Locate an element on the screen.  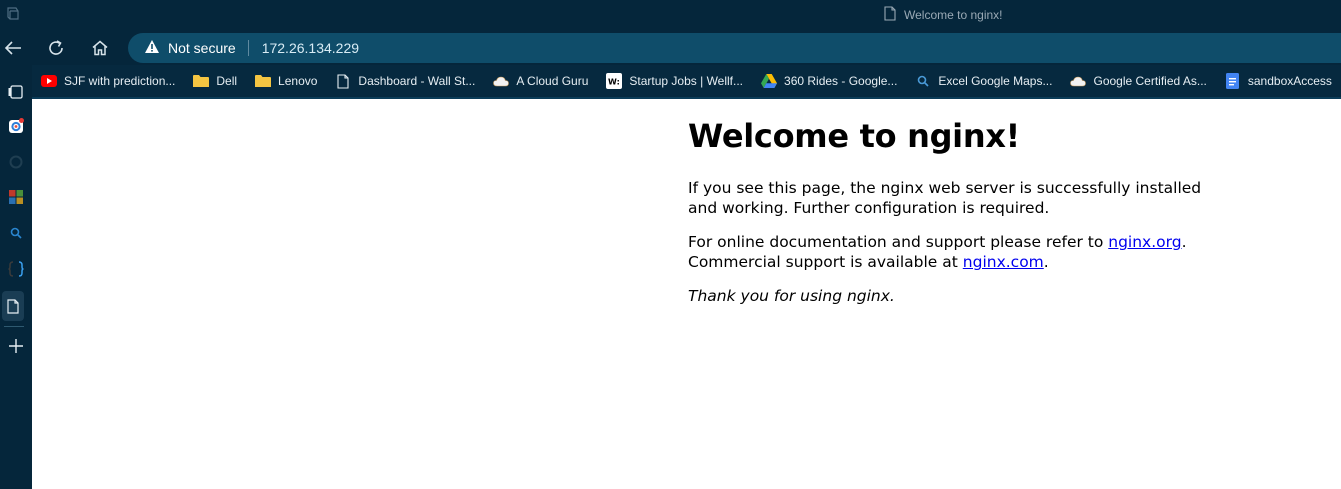
bookmark-label: A Cloud Guru is located at coordinates (552, 81).